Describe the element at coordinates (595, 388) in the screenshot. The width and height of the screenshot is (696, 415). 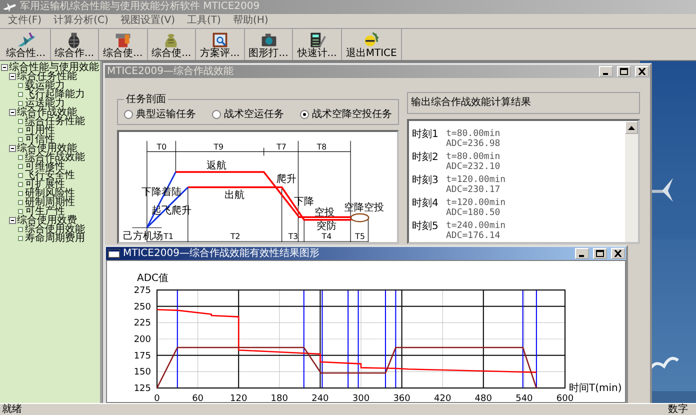
I see `axis-title: 时间T(min)` at that location.